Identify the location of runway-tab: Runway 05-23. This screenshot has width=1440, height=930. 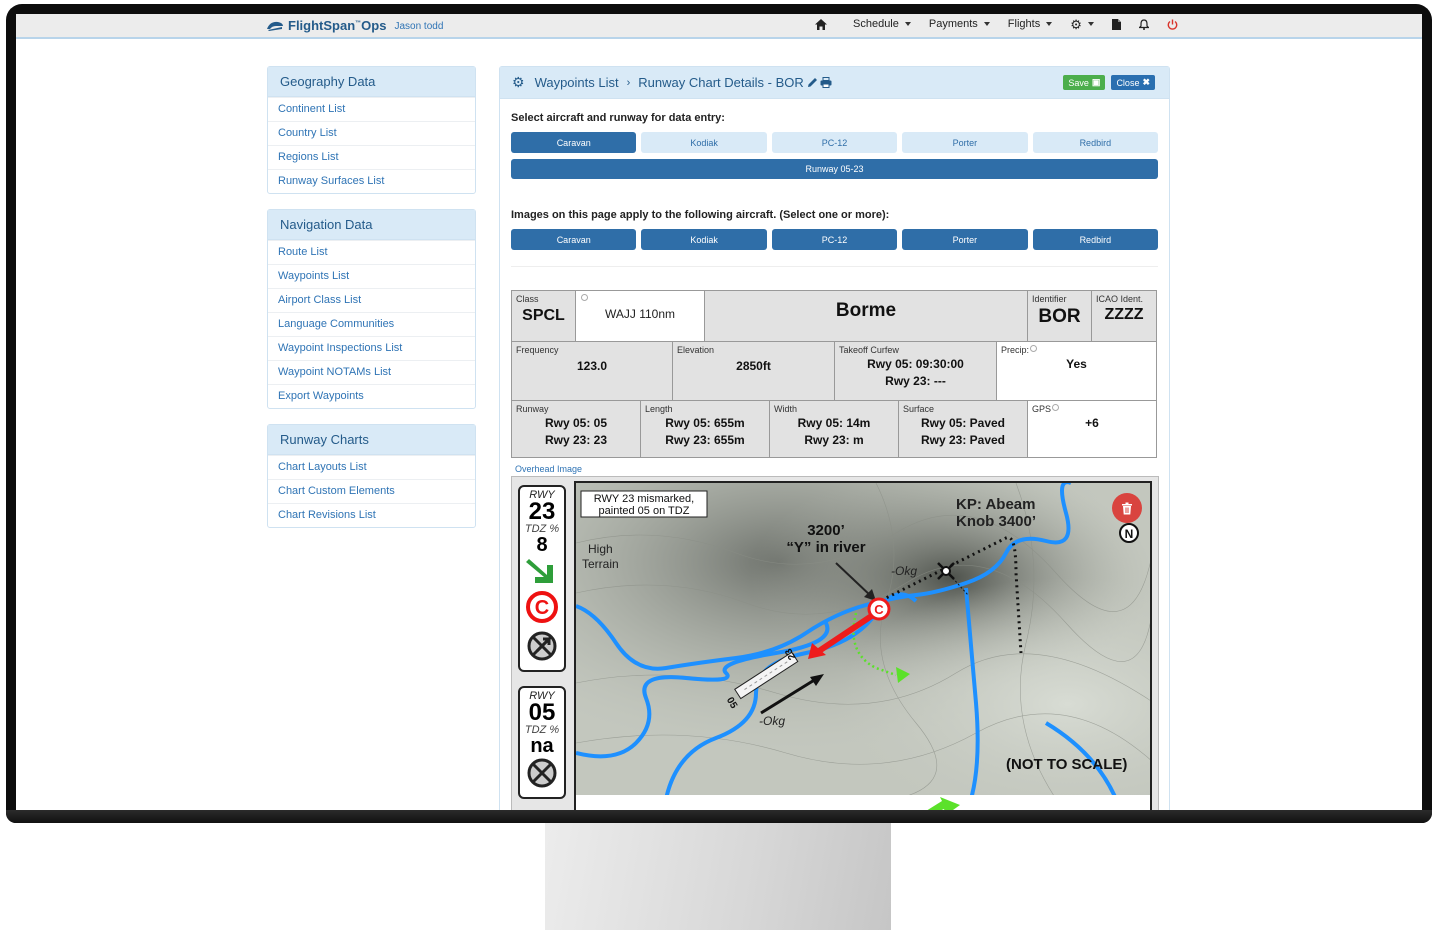
(834, 169).